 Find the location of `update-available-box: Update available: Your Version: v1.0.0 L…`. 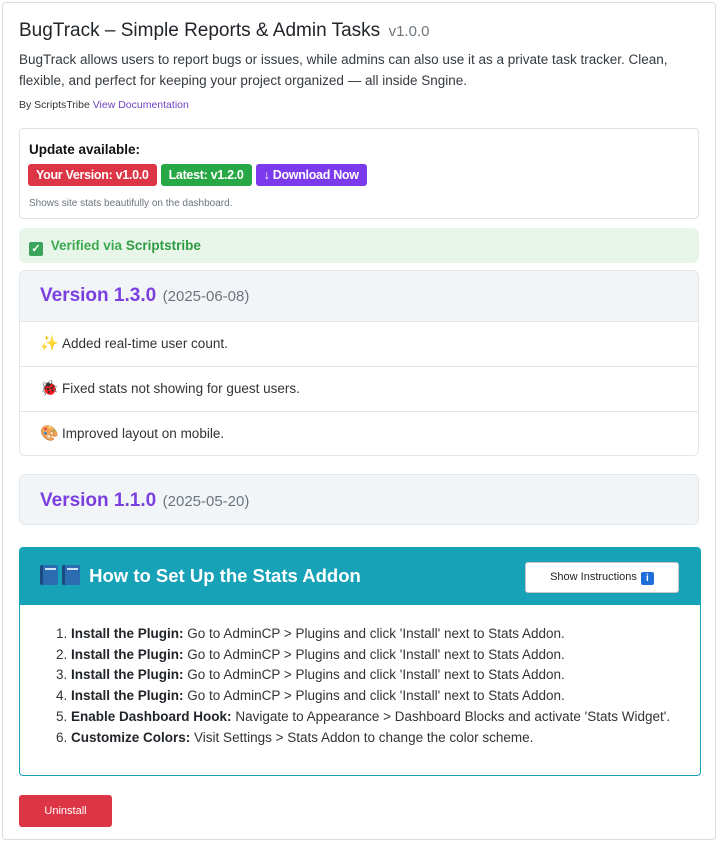

update-available-box: Update available: Your Version: v1.0.0 L… is located at coordinates (359, 173).